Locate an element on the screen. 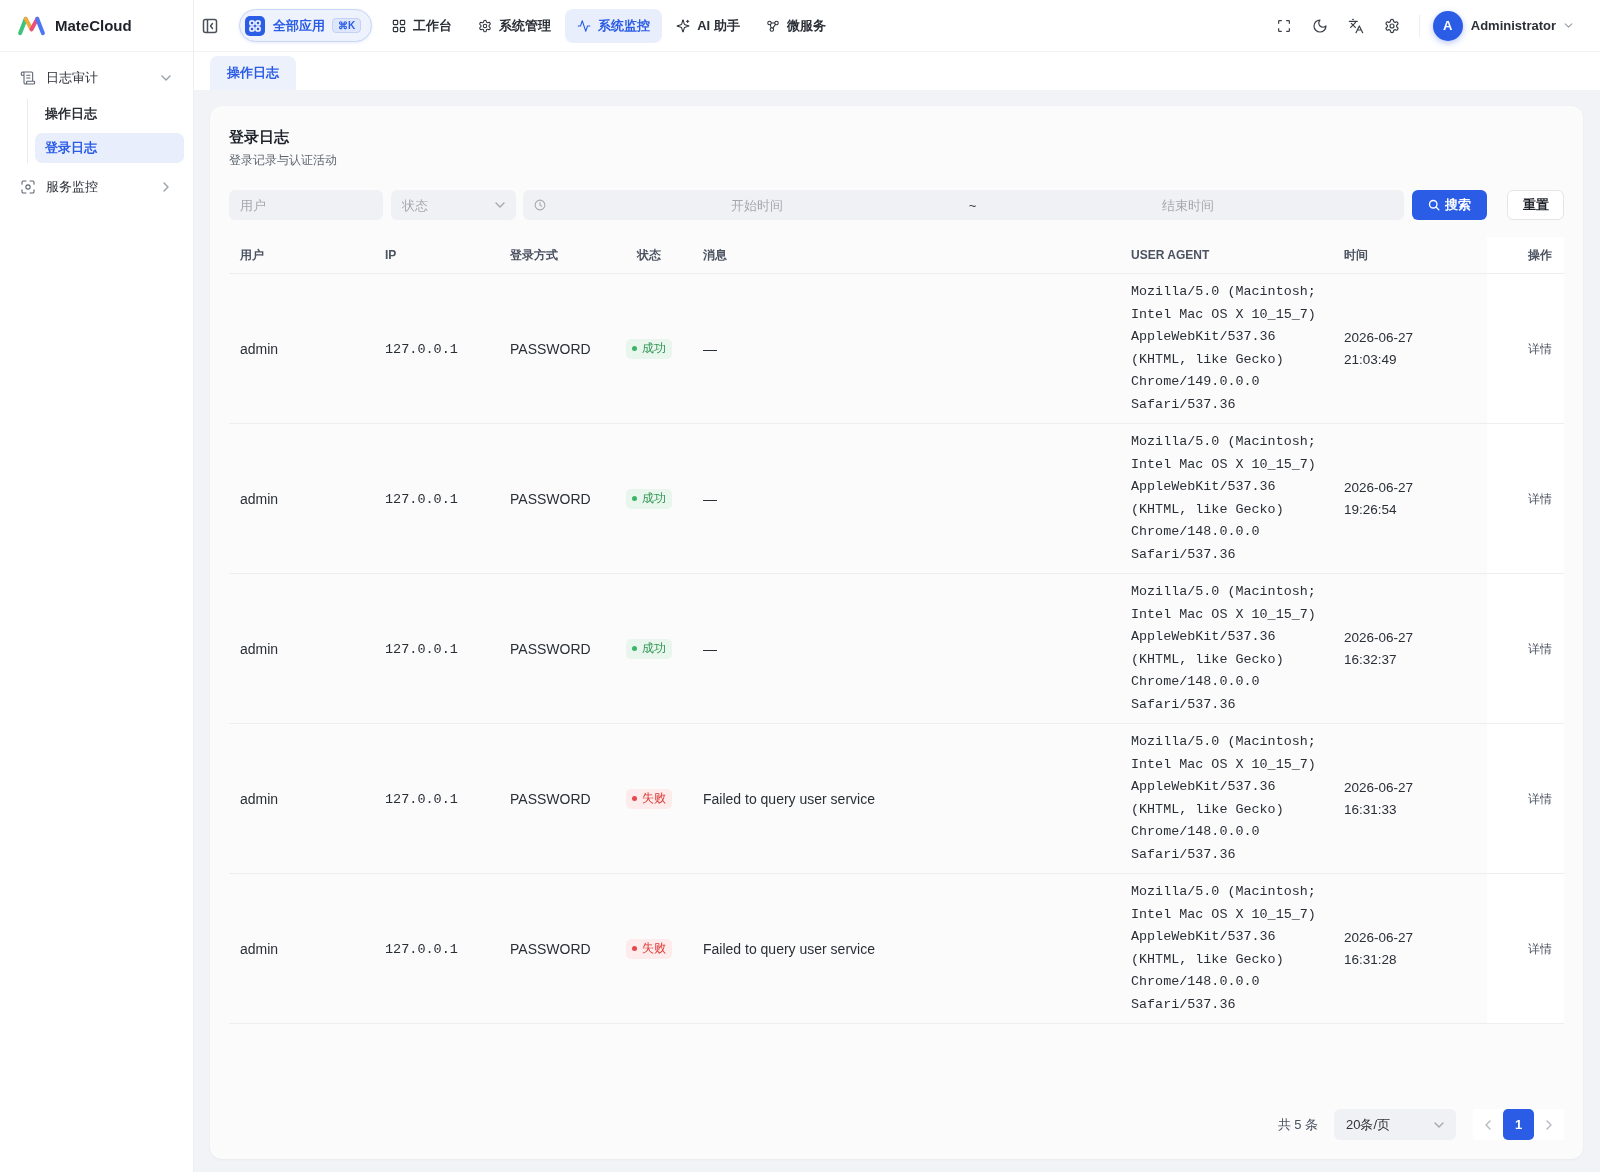  column-header: 时间 is located at coordinates (1356, 254).